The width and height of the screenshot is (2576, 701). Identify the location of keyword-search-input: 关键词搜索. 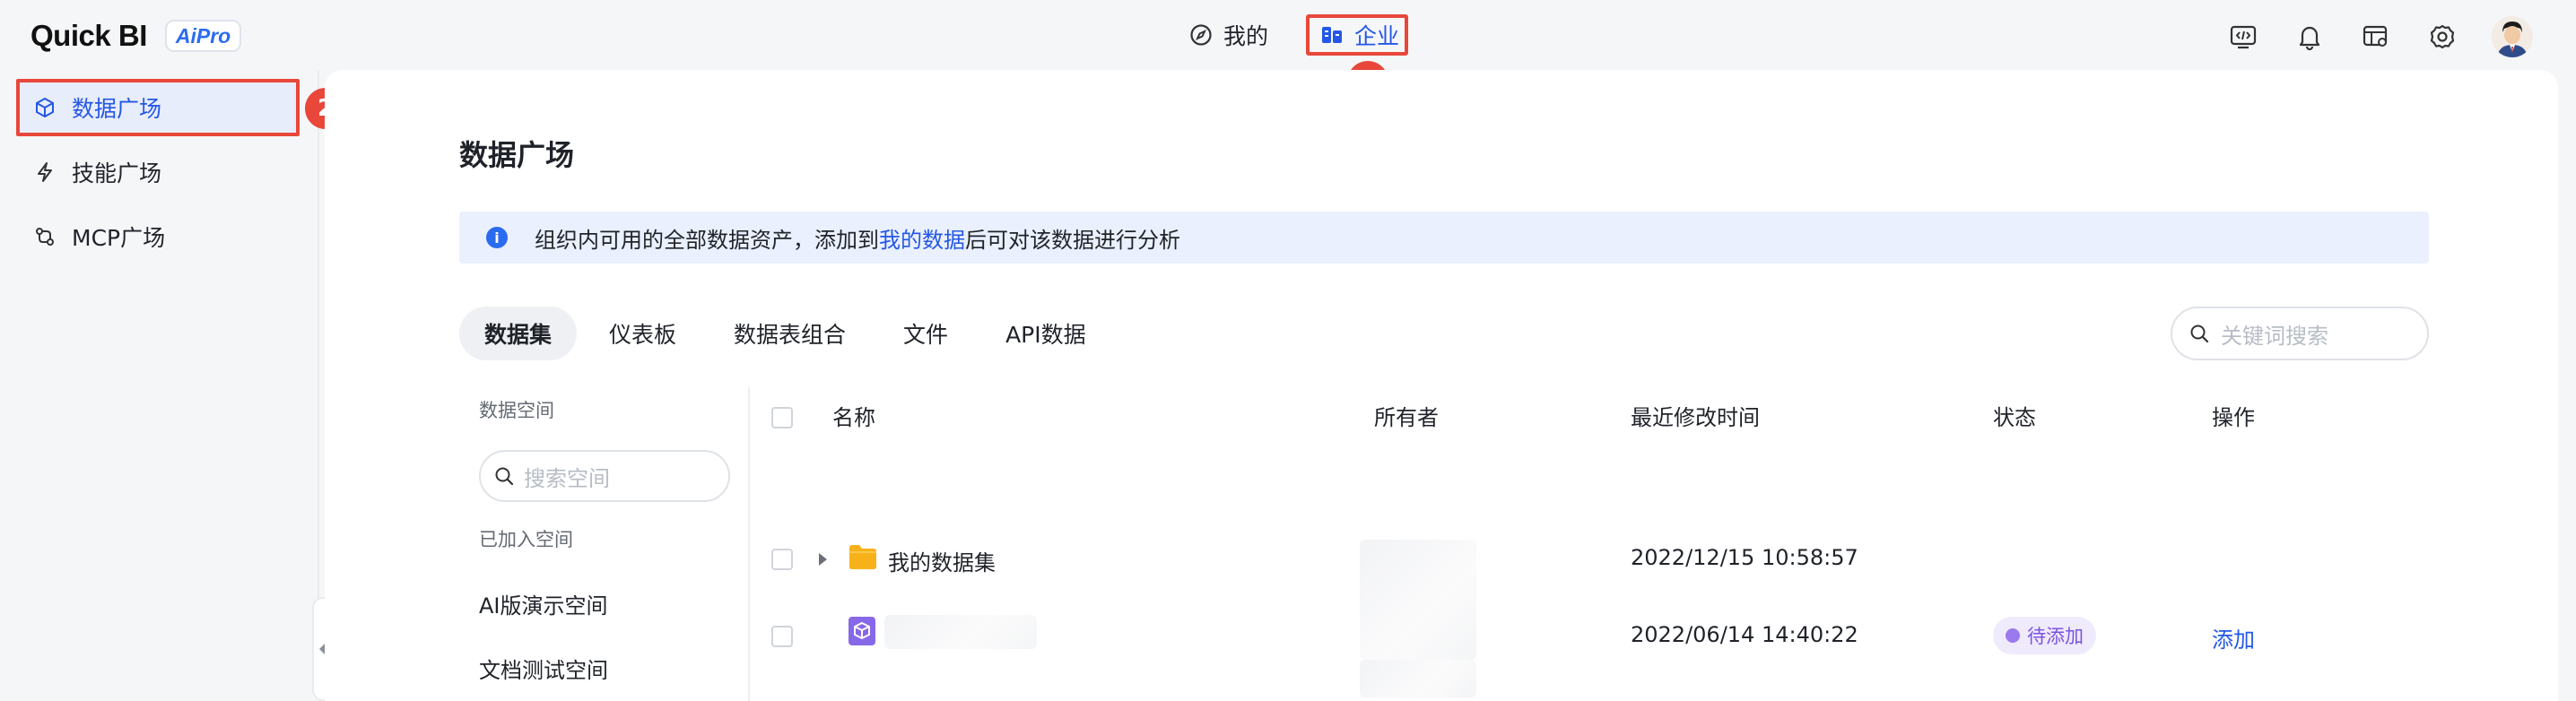
(2300, 333).